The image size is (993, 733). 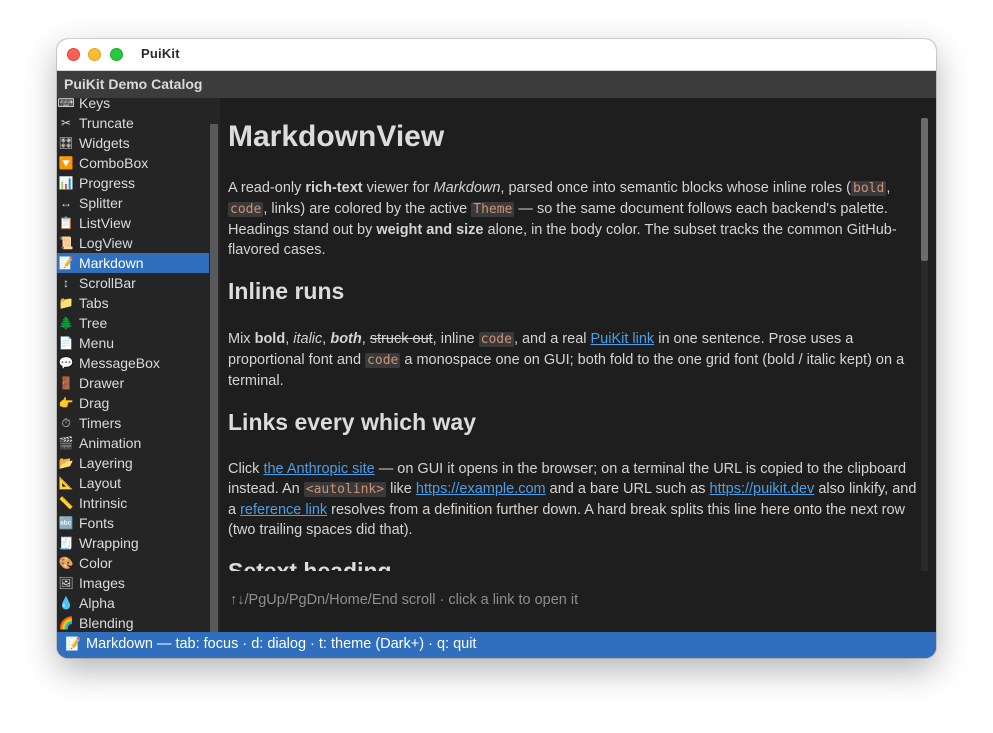 What do you see at coordinates (133, 563) in the screenshot?
I see `sidebar-item-color: 🎨 Color` at bounding box center [133, 563].